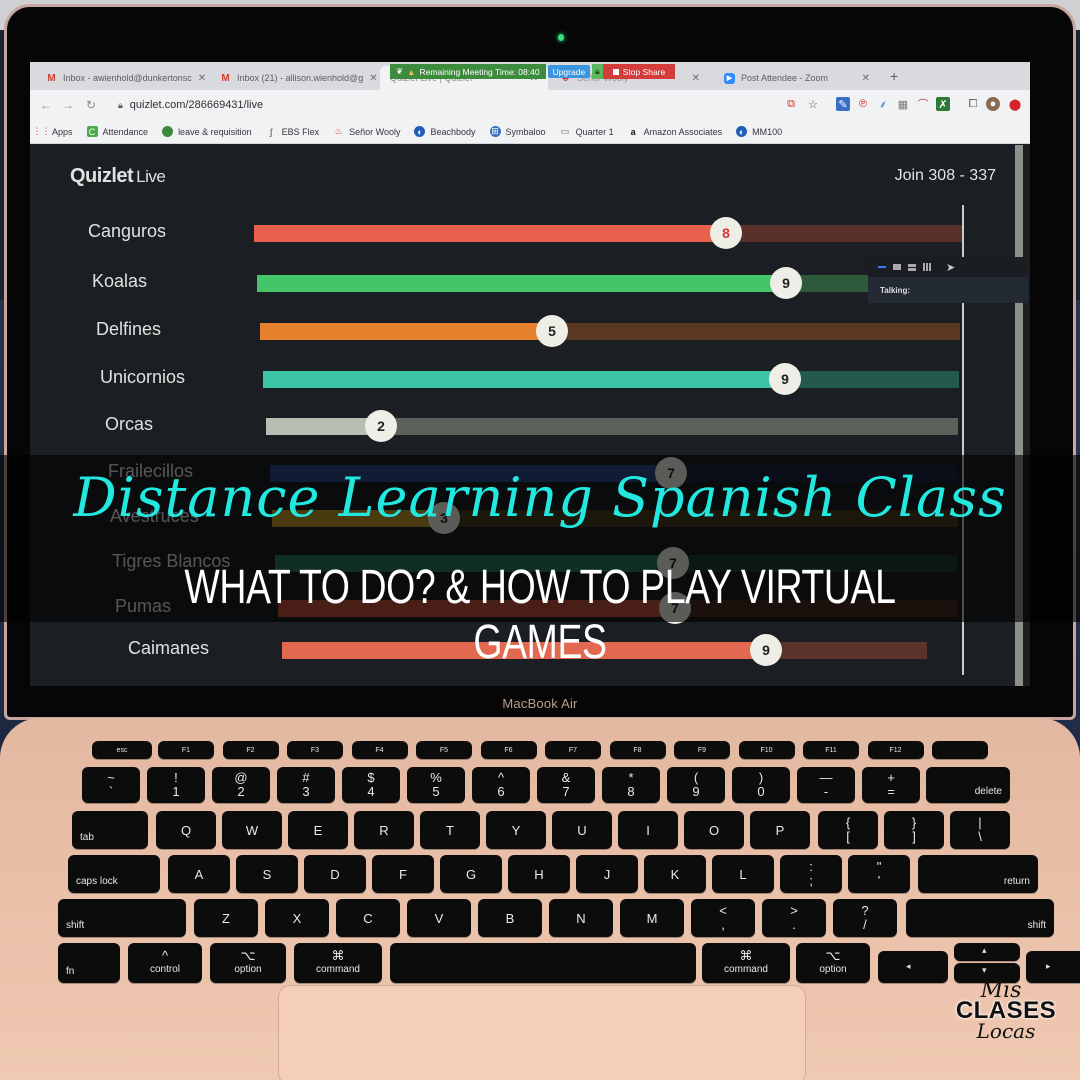 This screenshot has width=1080, height=1080. Describe the element at coordinates (199, 874) in the screenshot. I see `key-letter: A` at that location.